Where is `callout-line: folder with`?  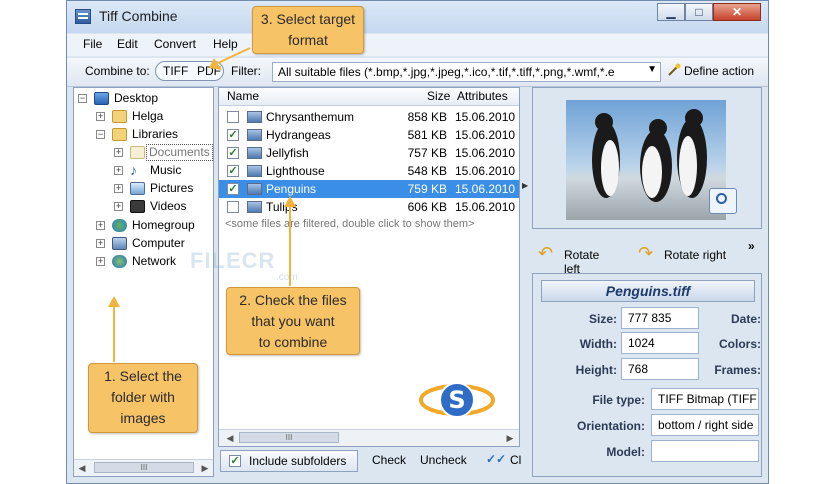 callout-line: folder with is located at coordinates (143, 397).